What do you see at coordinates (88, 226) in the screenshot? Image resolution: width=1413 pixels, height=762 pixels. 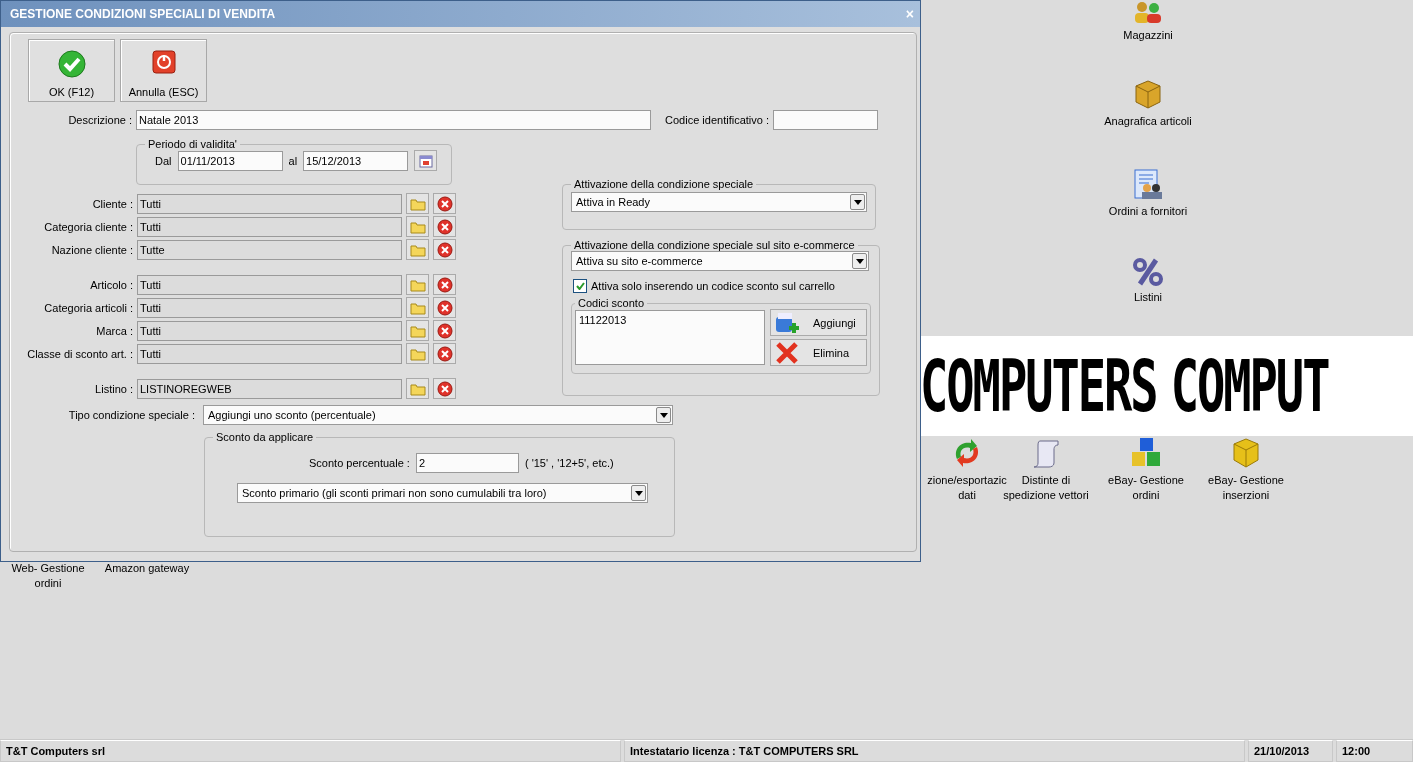 I see `field-label: Categoria cliente :` at bounding box center [88, 226].